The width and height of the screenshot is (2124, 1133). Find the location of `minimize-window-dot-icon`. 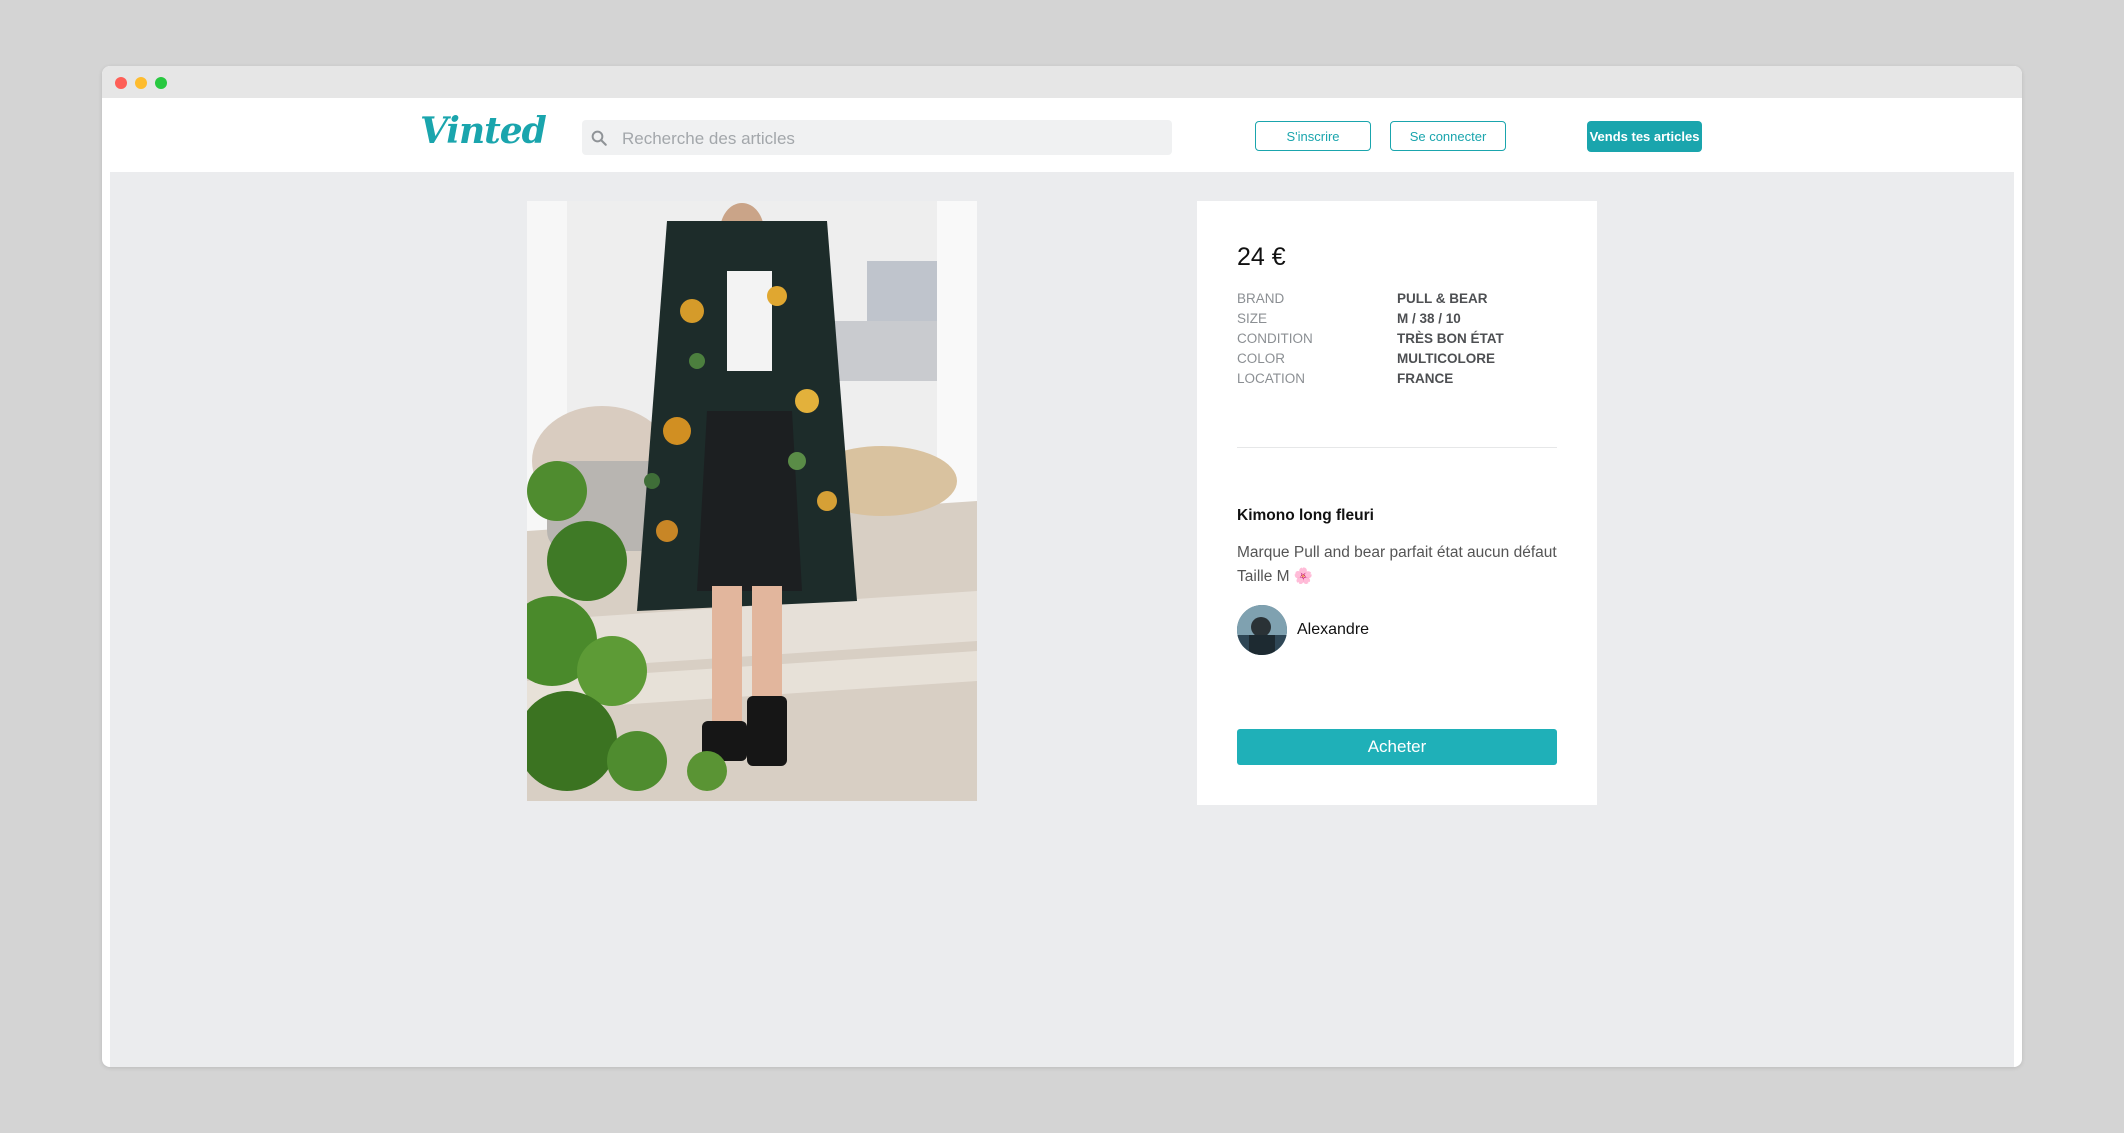

minimize-window-dot-icon is located at coordinates (141, 83).